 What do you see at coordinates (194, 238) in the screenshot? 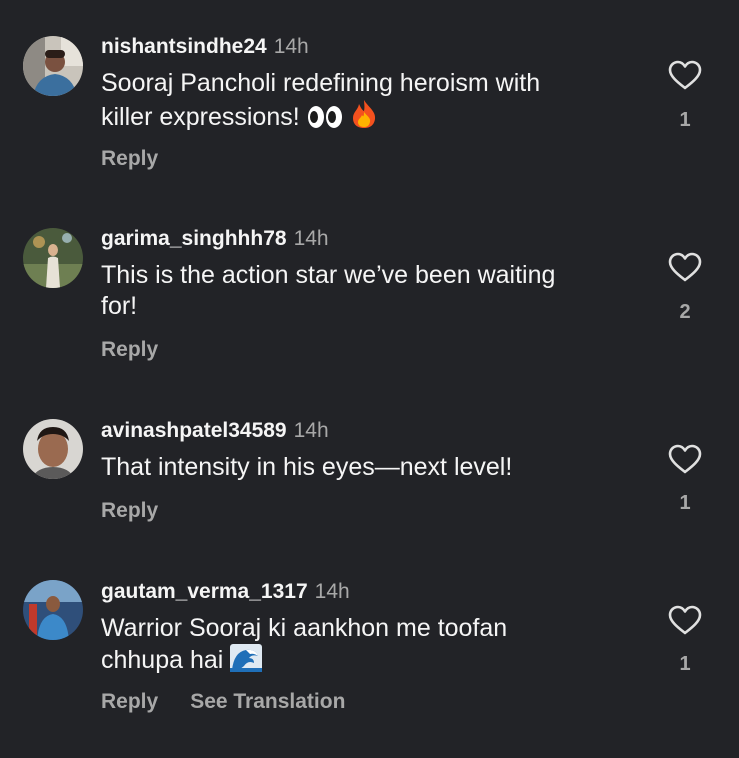
I see `username: garima_singhhh78` at bounding box center [194, 238].